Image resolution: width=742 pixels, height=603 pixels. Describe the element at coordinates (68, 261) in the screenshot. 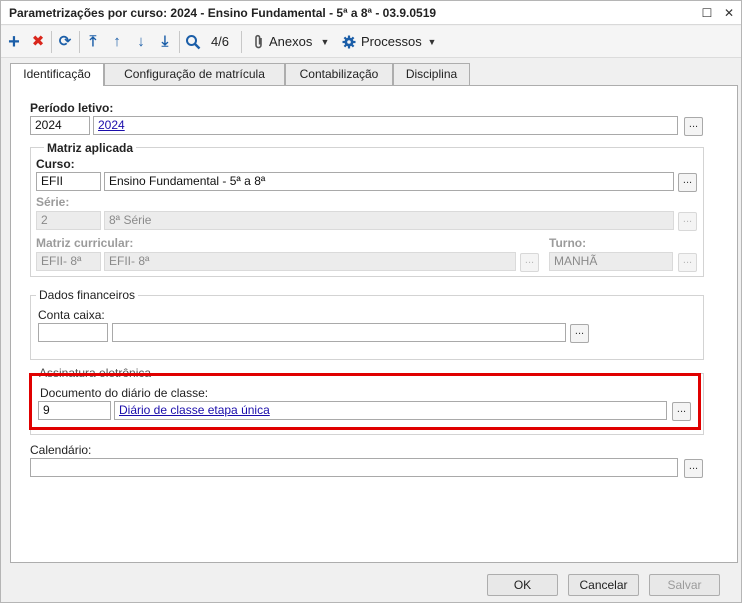

I see `matriz-curricular-code-field: EFII- 8ª` at that location.